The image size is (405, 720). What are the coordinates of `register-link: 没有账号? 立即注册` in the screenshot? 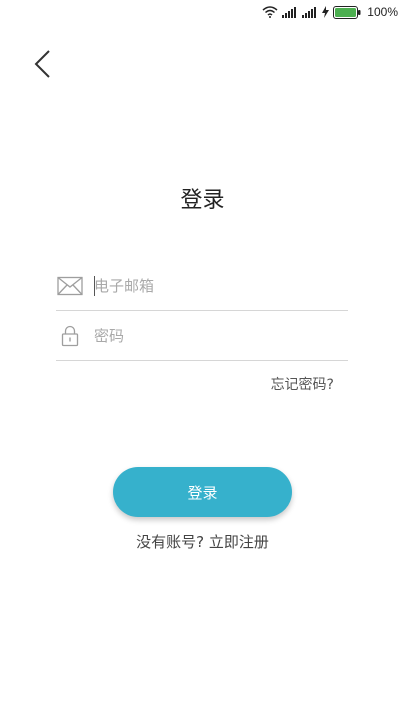 It's located at (202, 541).